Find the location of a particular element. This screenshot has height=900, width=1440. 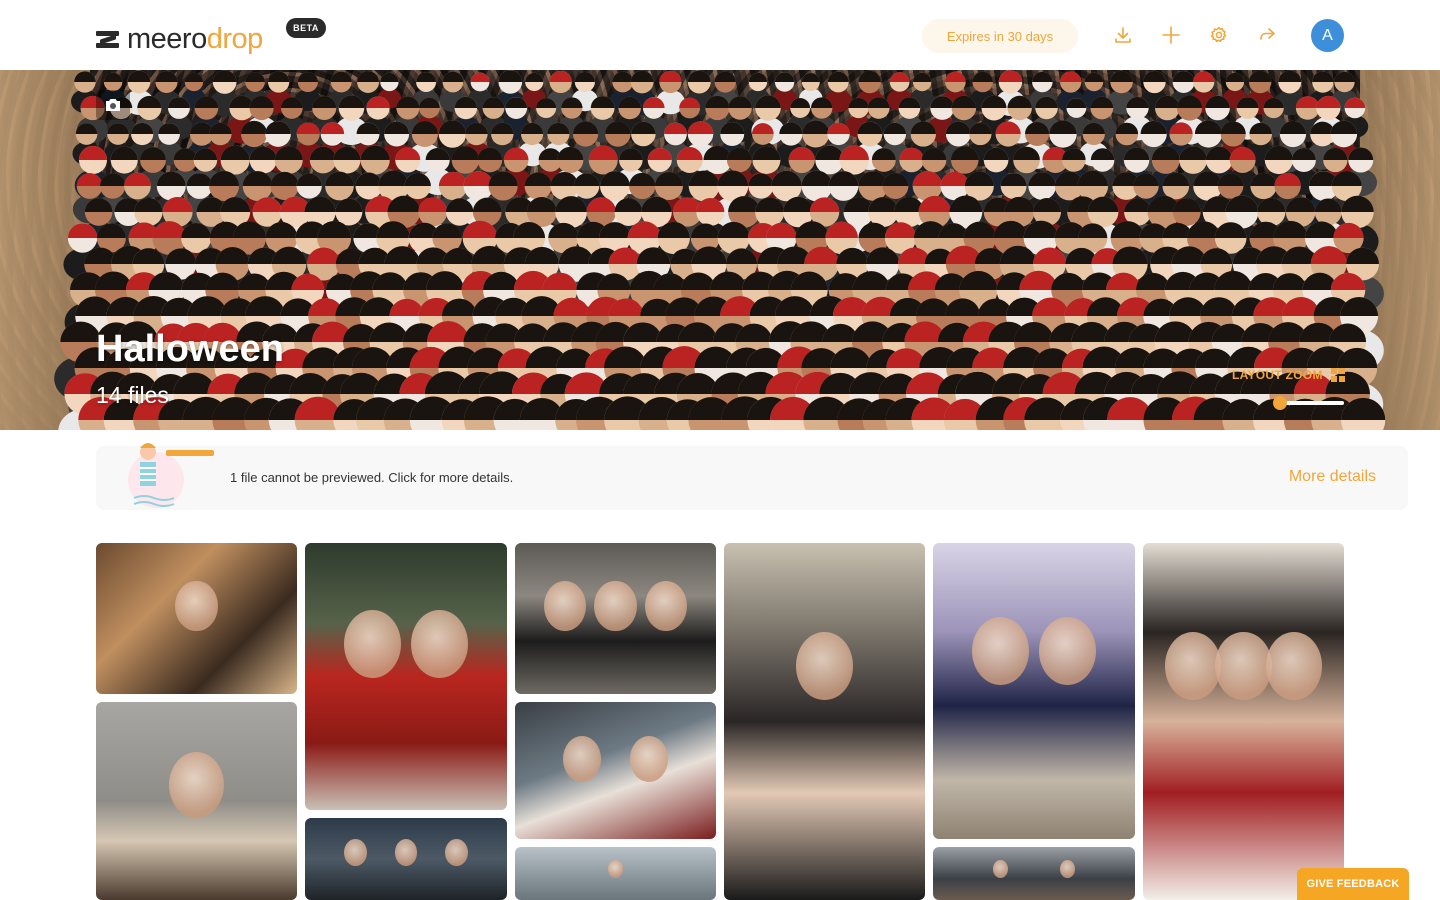

user-avatar: A is located at coordinates (1327, 35).